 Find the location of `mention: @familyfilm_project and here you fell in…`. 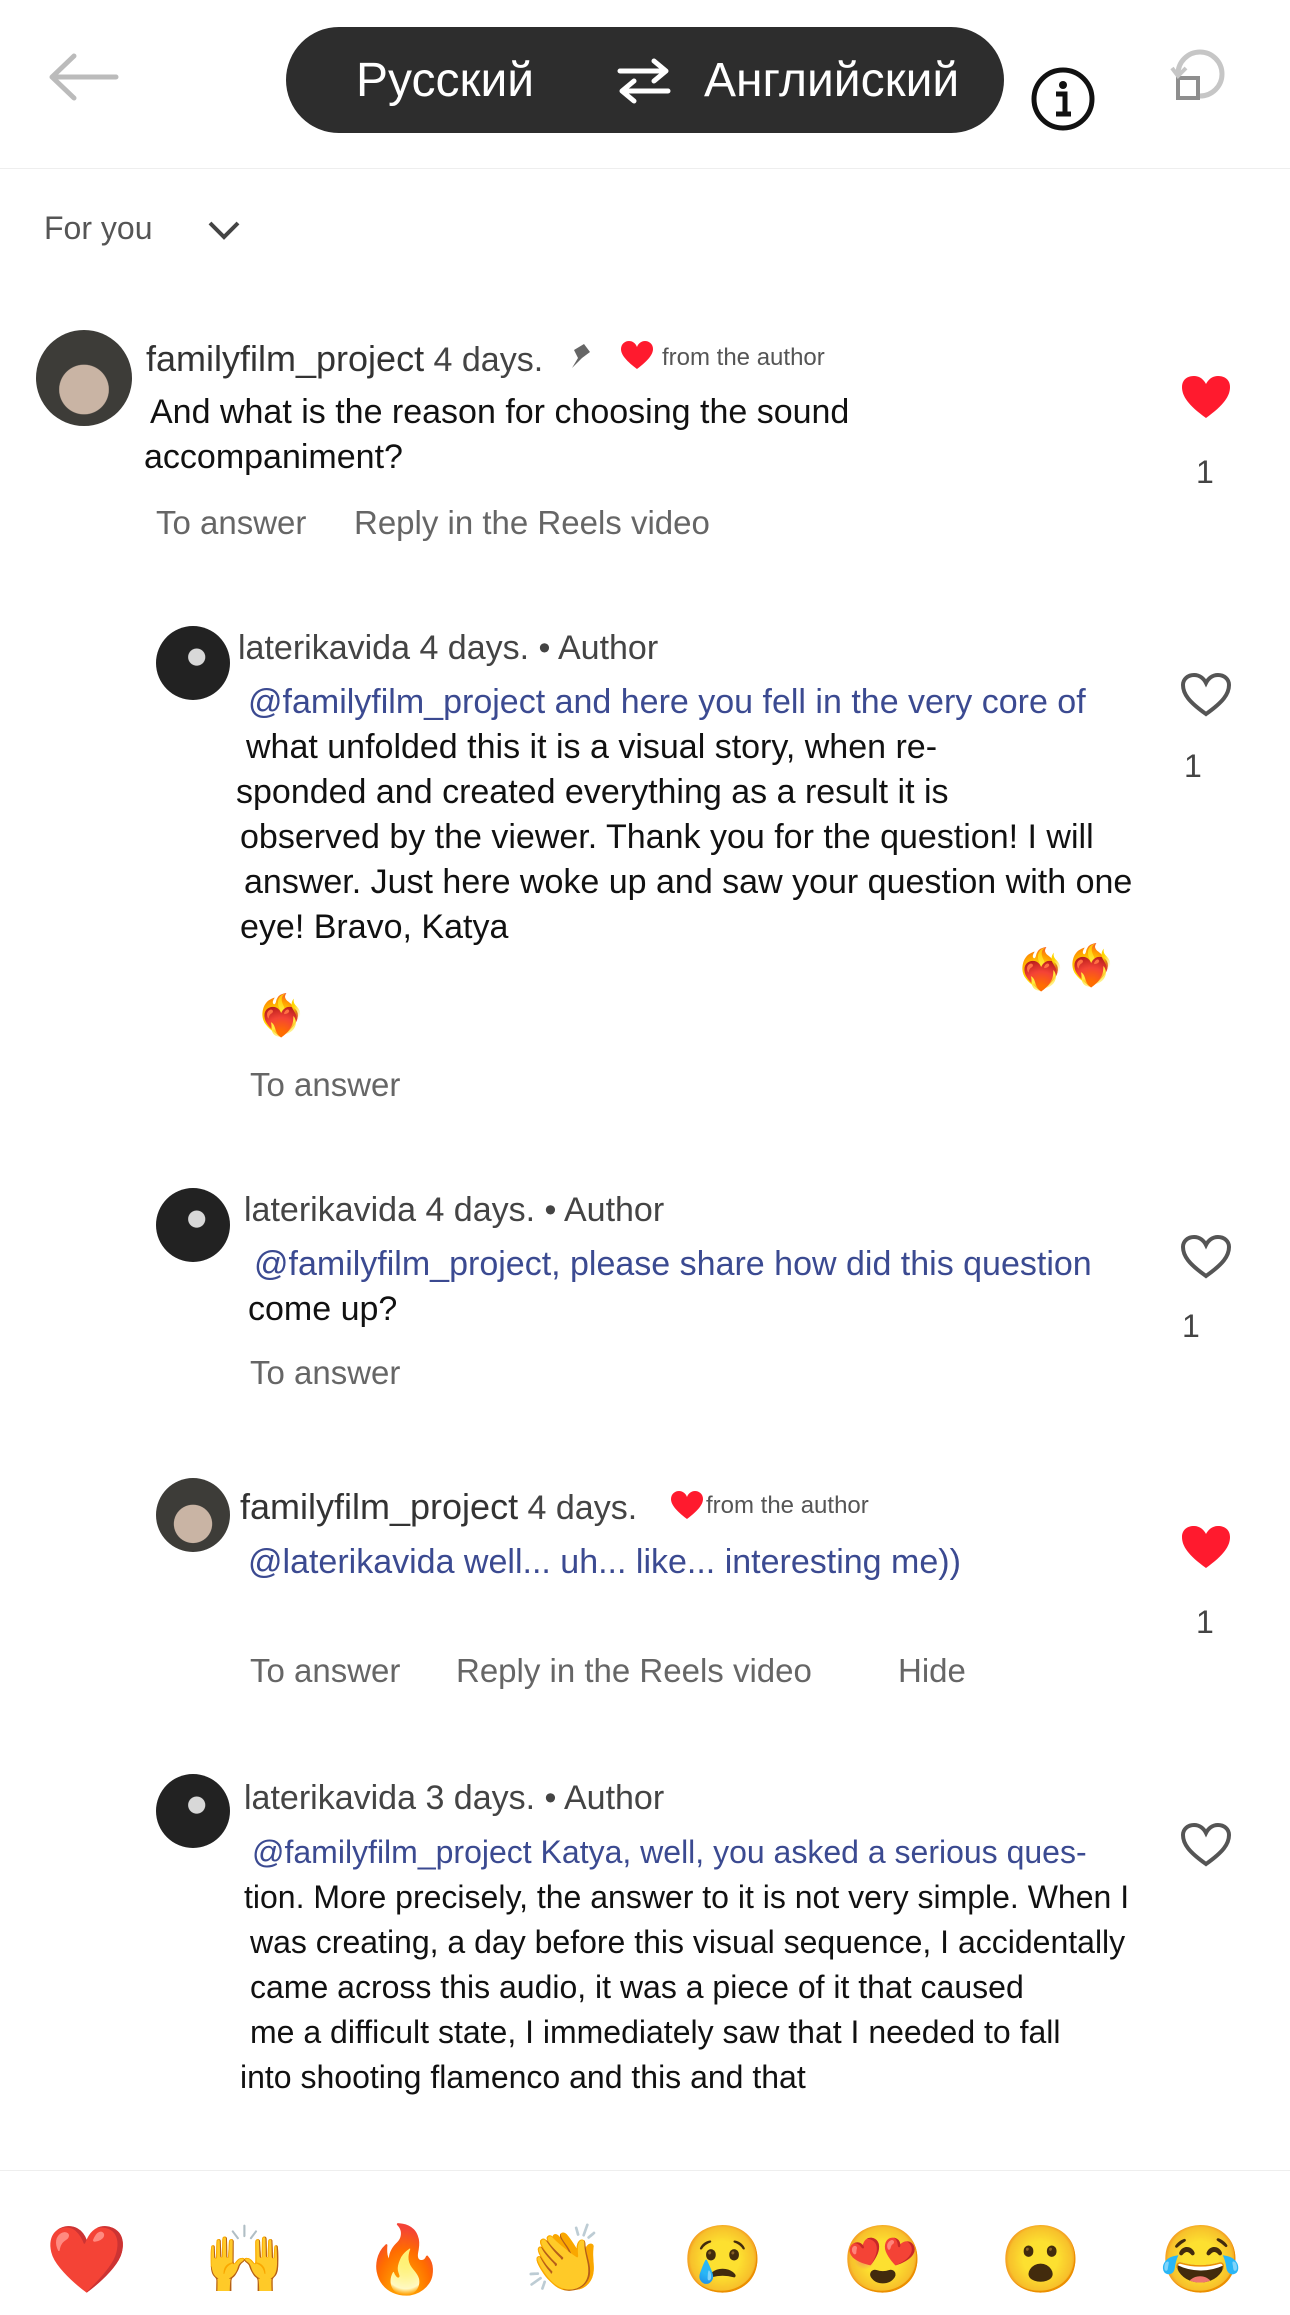

mention: @familyfilm_project and here you fell in… is located at coordinates (684, 702).